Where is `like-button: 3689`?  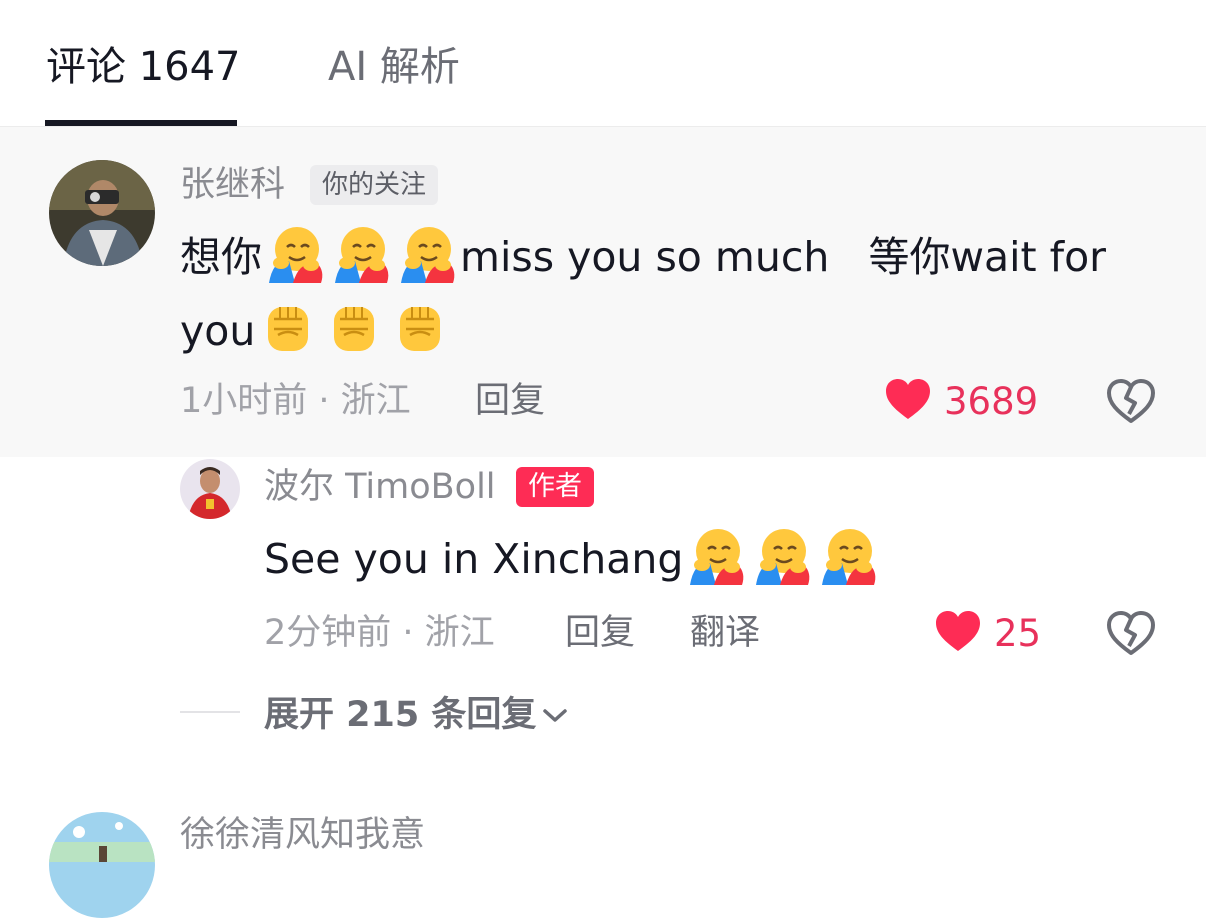 like-button: 3689 is located at coordinates (961, 401).